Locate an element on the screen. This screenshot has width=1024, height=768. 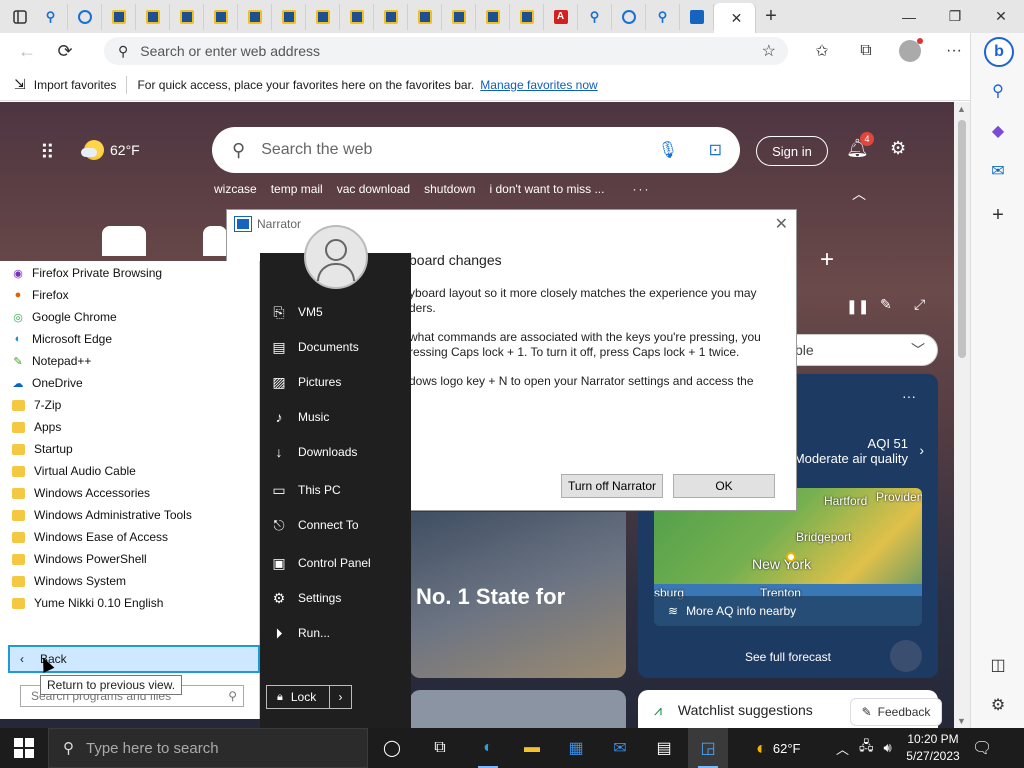
start-place-item: ⚙ Settings is located at coordinates (306, 598).